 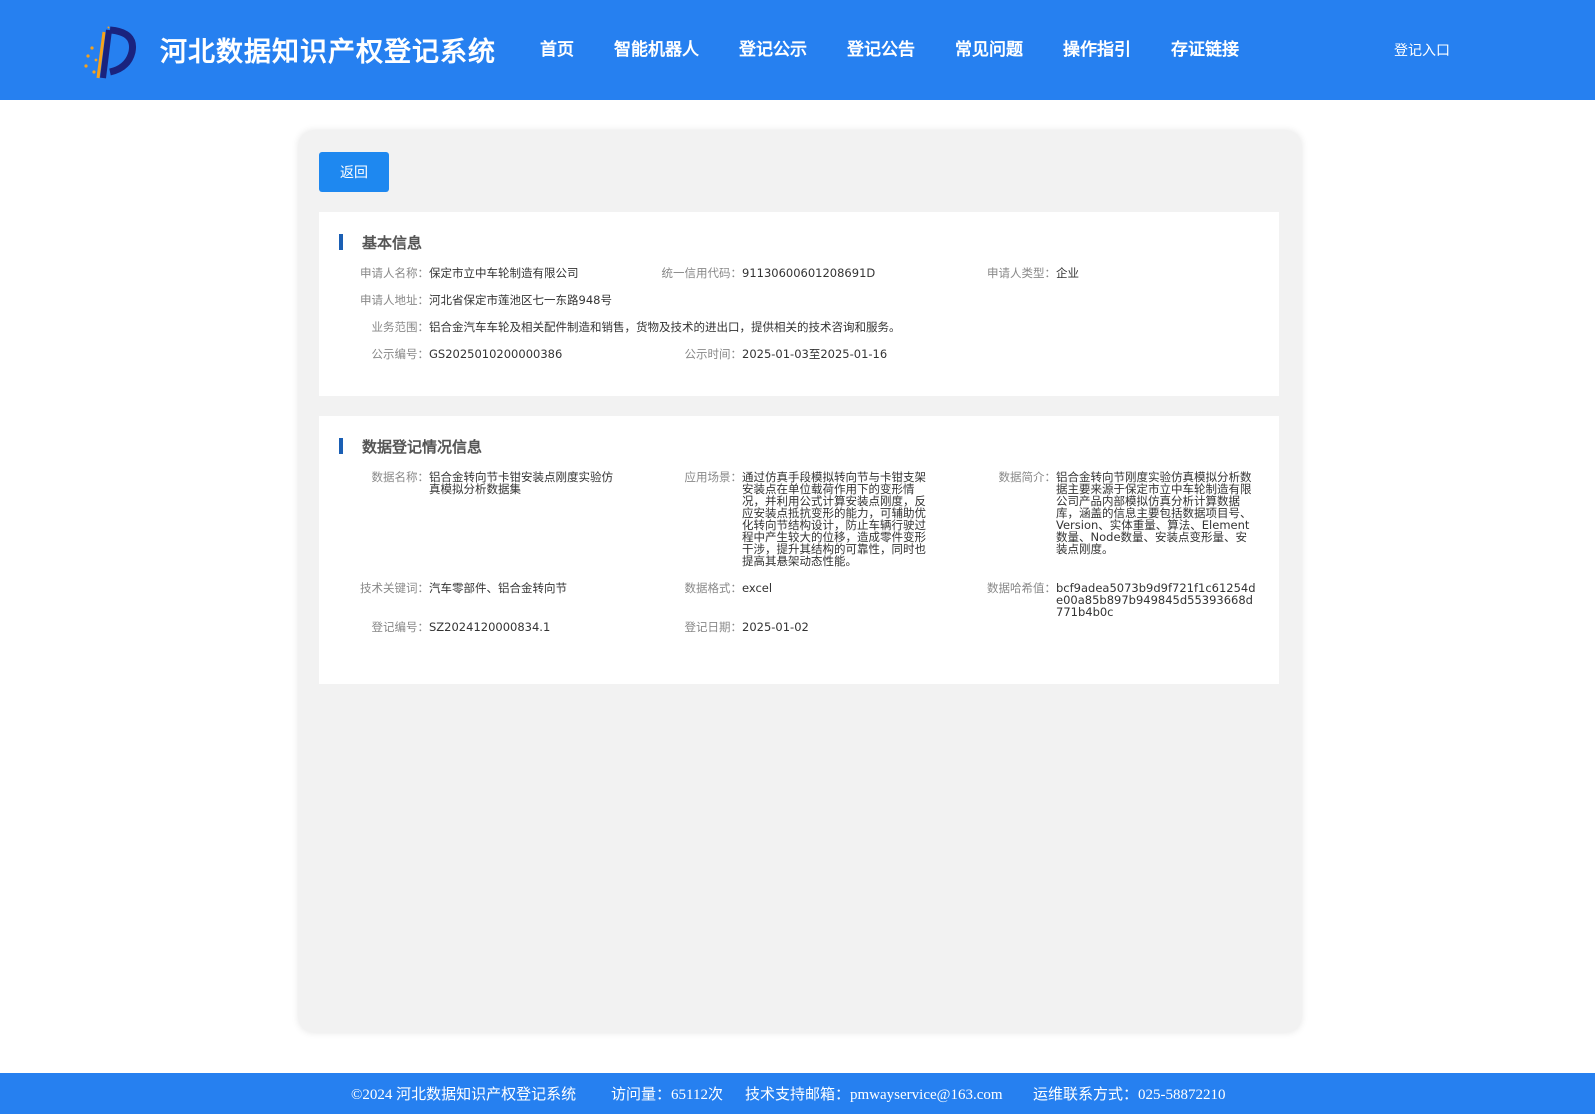 What do you see at coordinates (521, 483) in the screenshot?
I see `data-name-value: 铝合金转向节卡钳安装点刚度实验仿真模拟分析数据集` at bounding box center [521, 483].